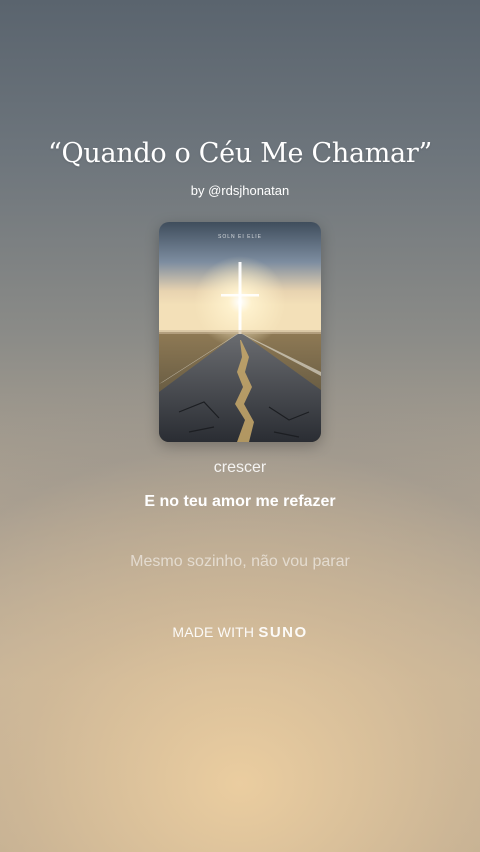 The height and width of the screenshot is (852, 480). I want to click on suno-logo: SUNO, so click(283, 632).